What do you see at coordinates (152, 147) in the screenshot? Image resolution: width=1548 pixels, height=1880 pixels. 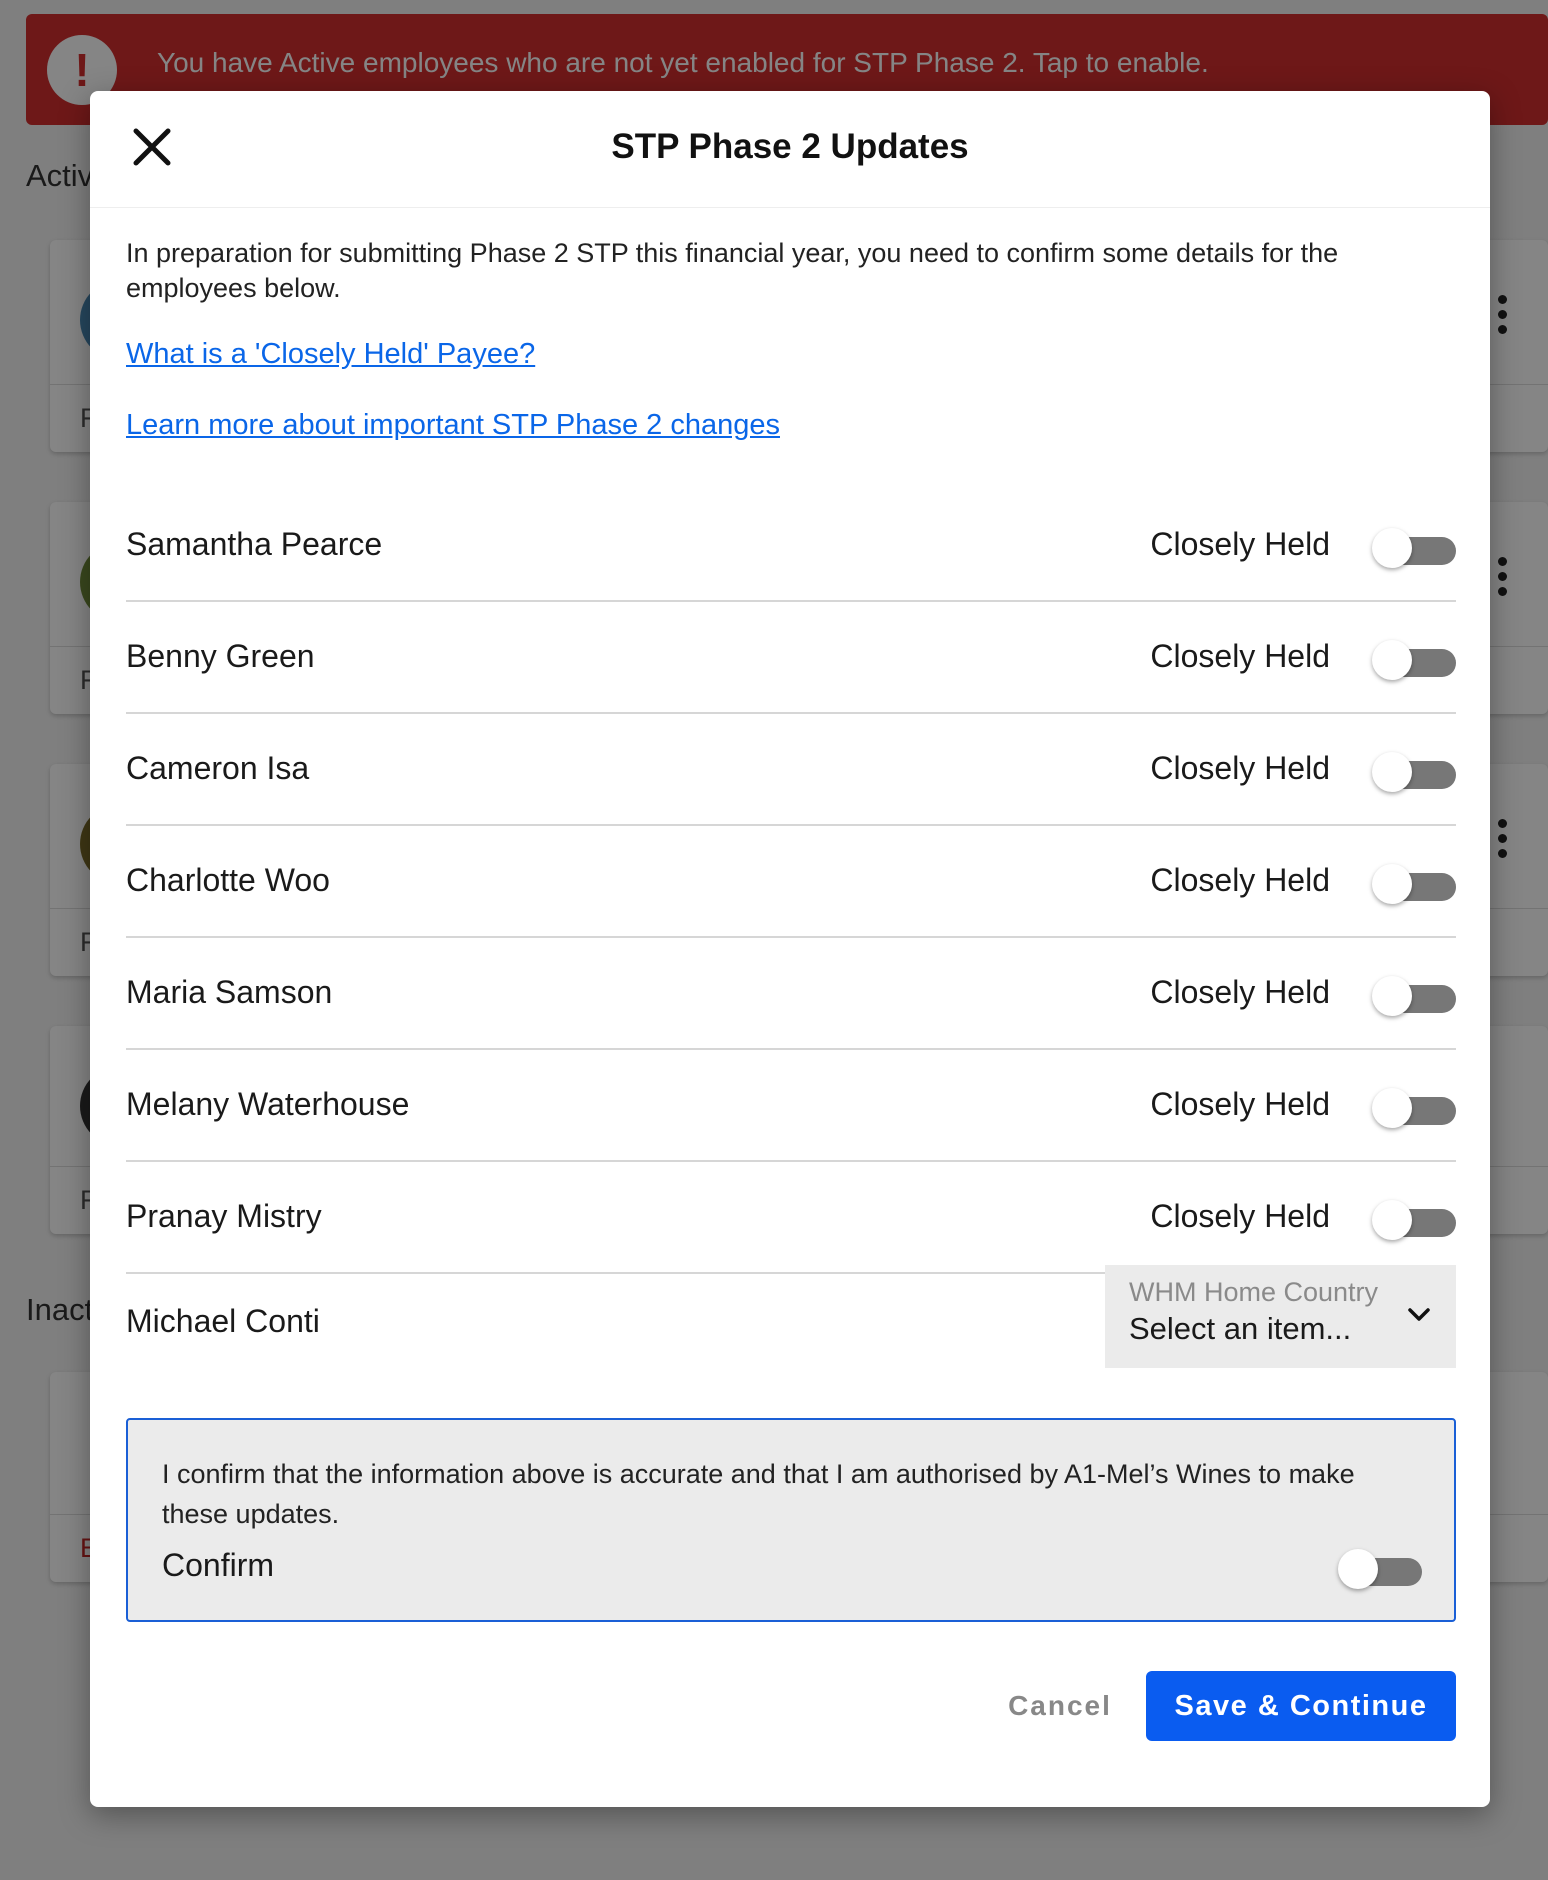 I see `close-icon` at bounding box center [152, 147].